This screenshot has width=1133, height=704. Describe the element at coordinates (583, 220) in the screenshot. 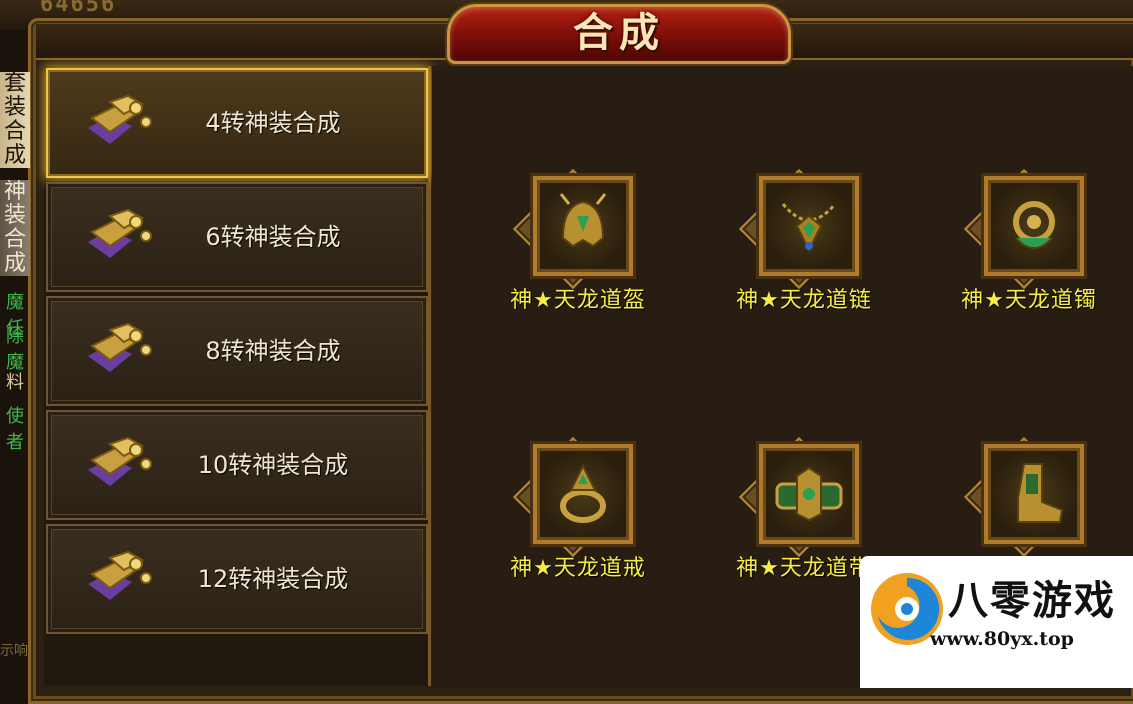

I see `helmet-icon` at that location.